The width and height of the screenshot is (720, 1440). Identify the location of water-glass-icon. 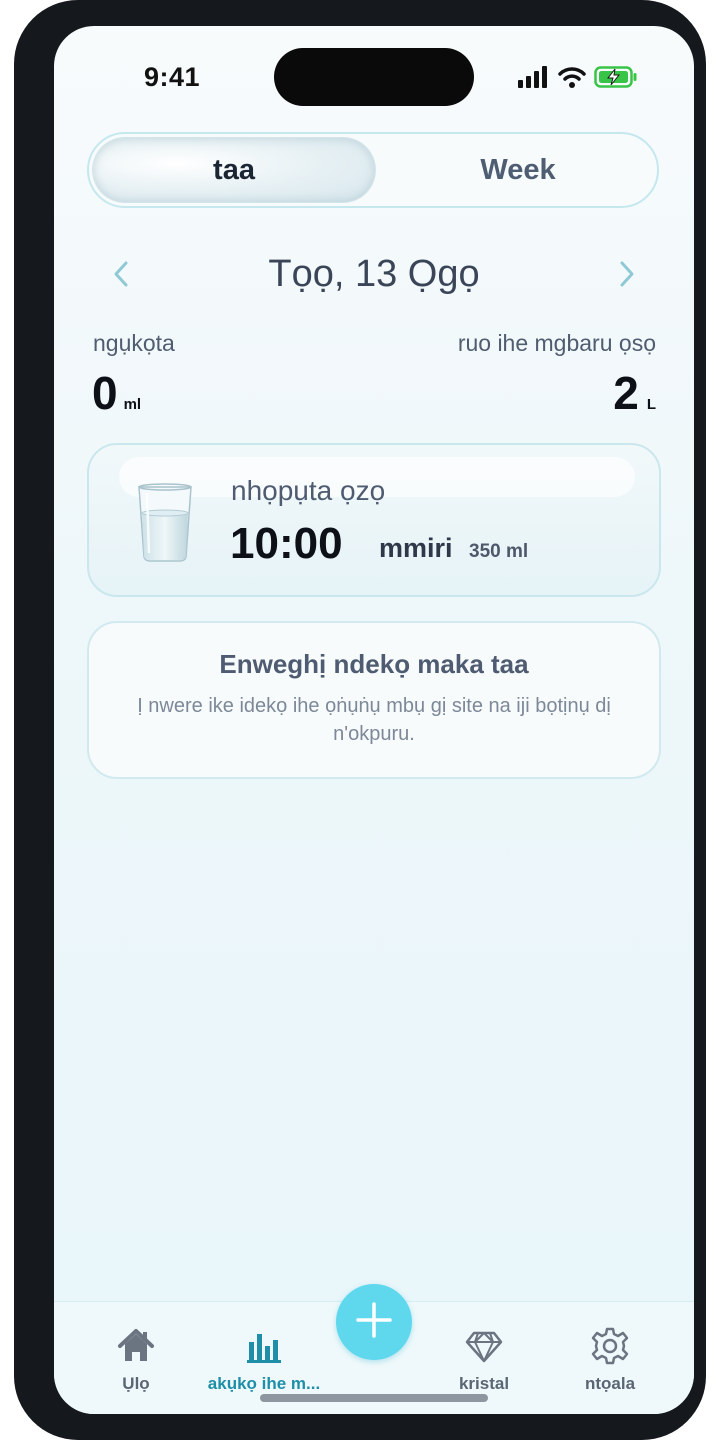
(165, 523).